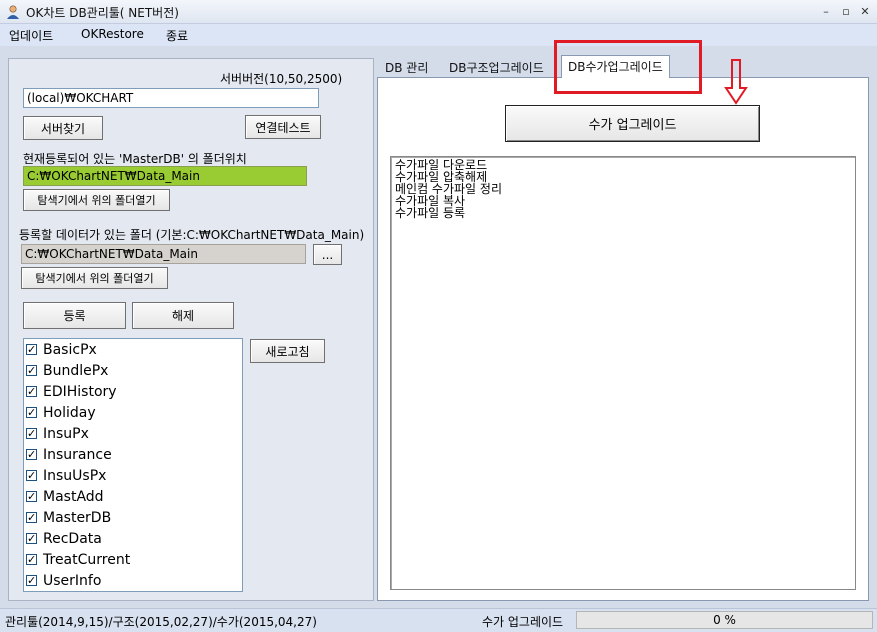 Image resolution: width=877 pixels, height=632 pixels. I want to click on menu-bar: 업데이트 OKRestore 종료, so click(438, 35).